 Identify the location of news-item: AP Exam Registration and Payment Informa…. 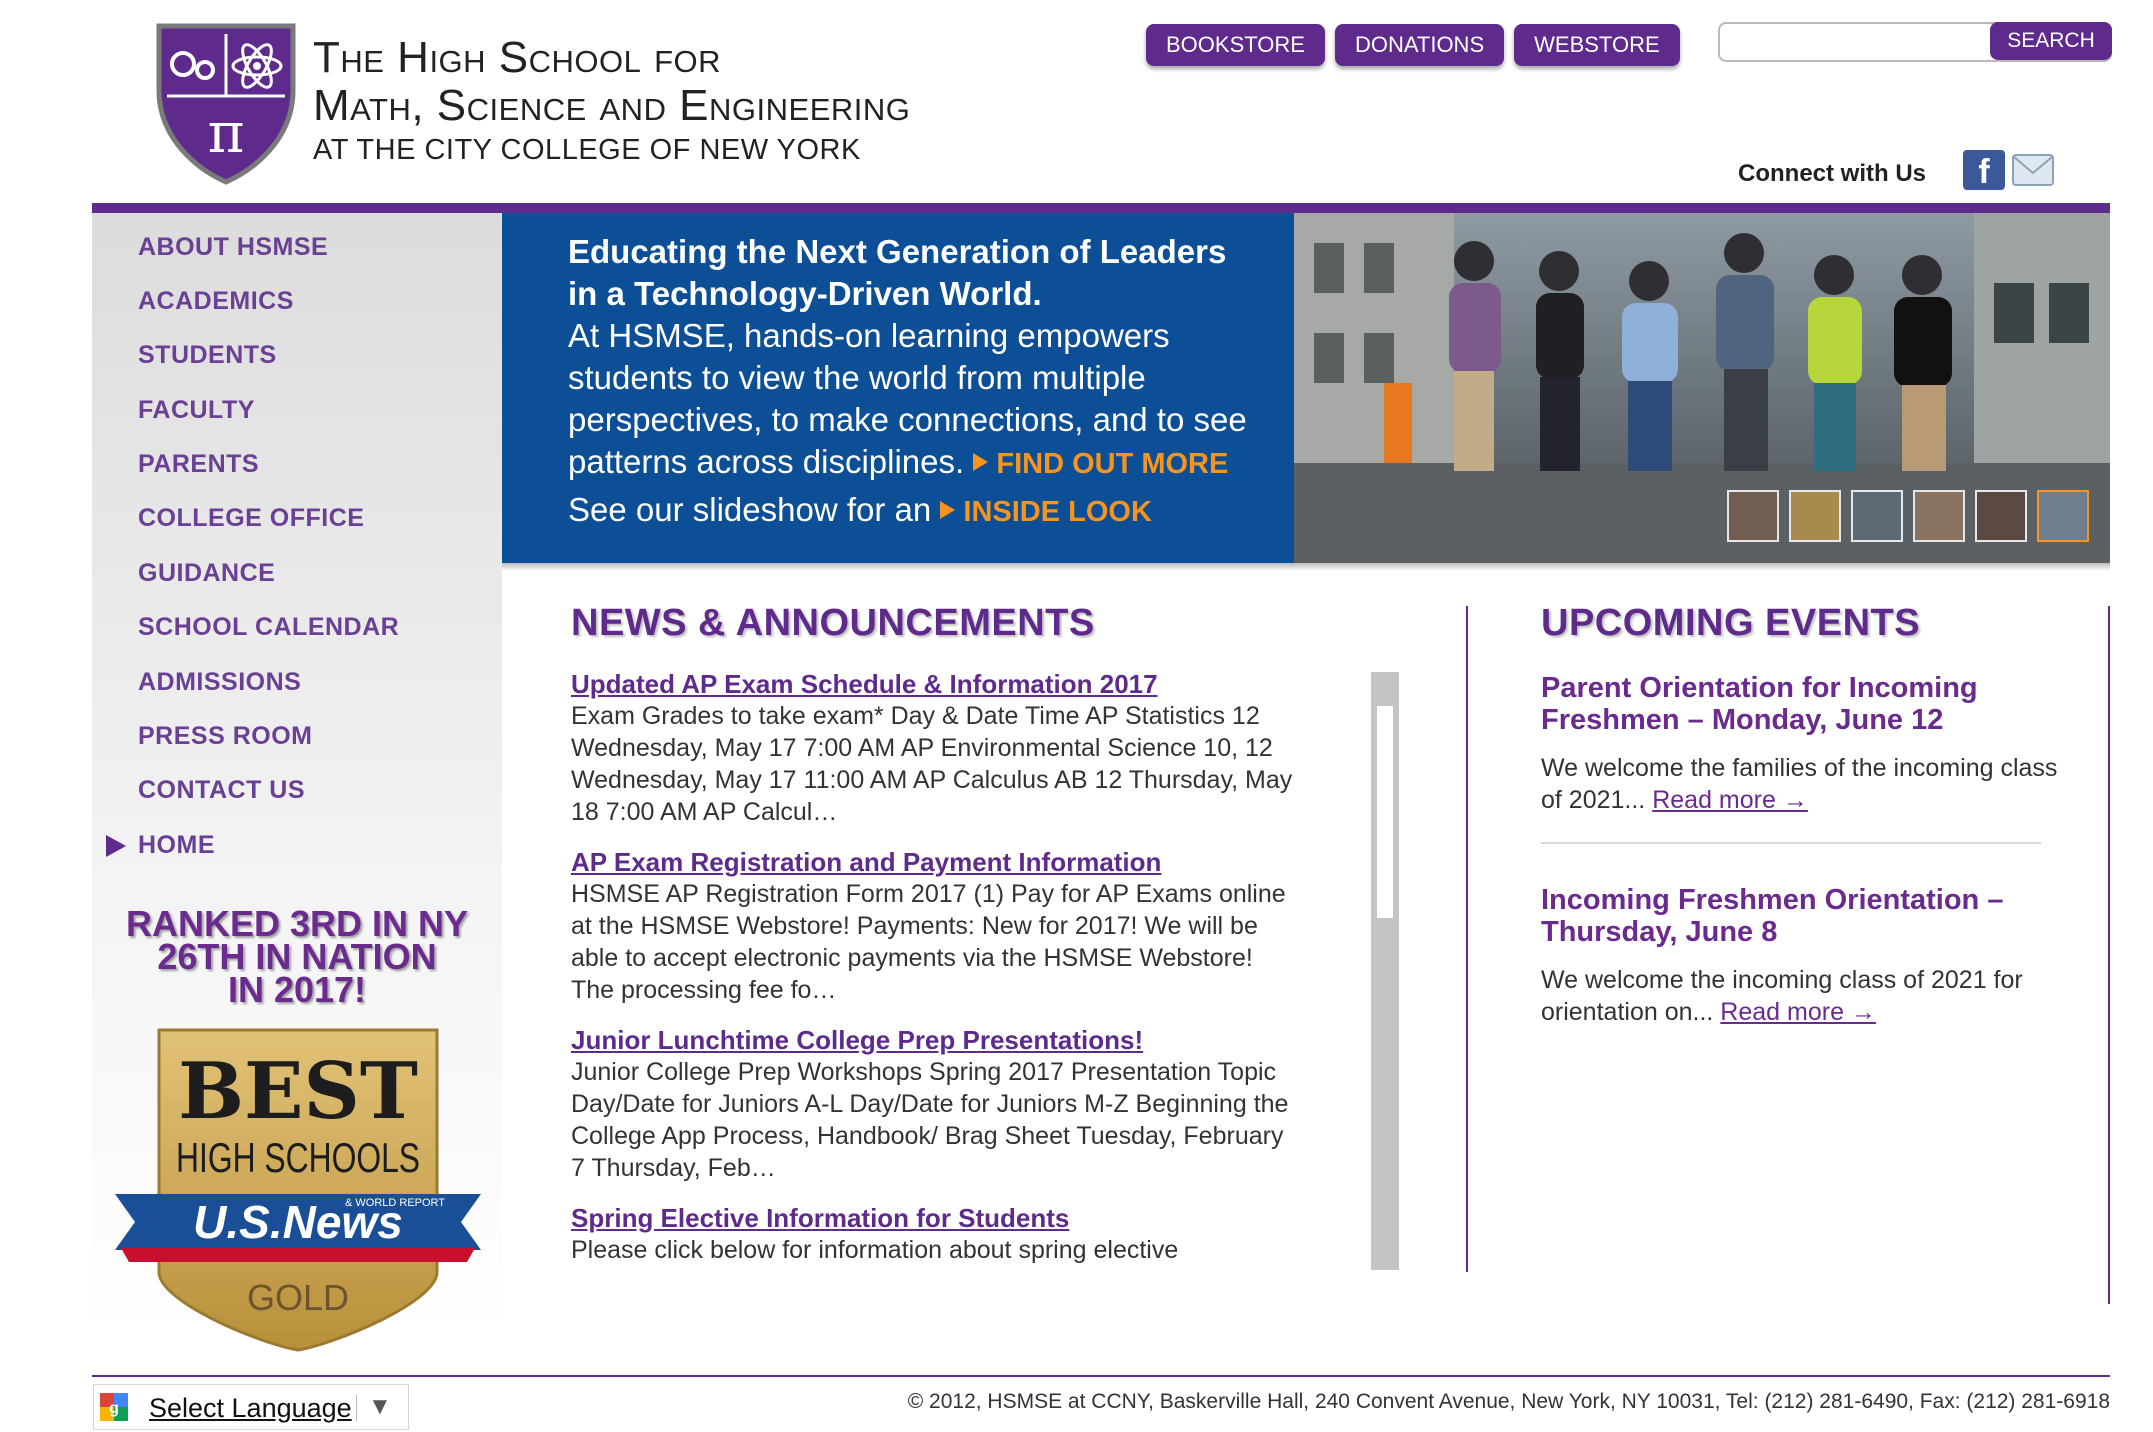
(936, 926).